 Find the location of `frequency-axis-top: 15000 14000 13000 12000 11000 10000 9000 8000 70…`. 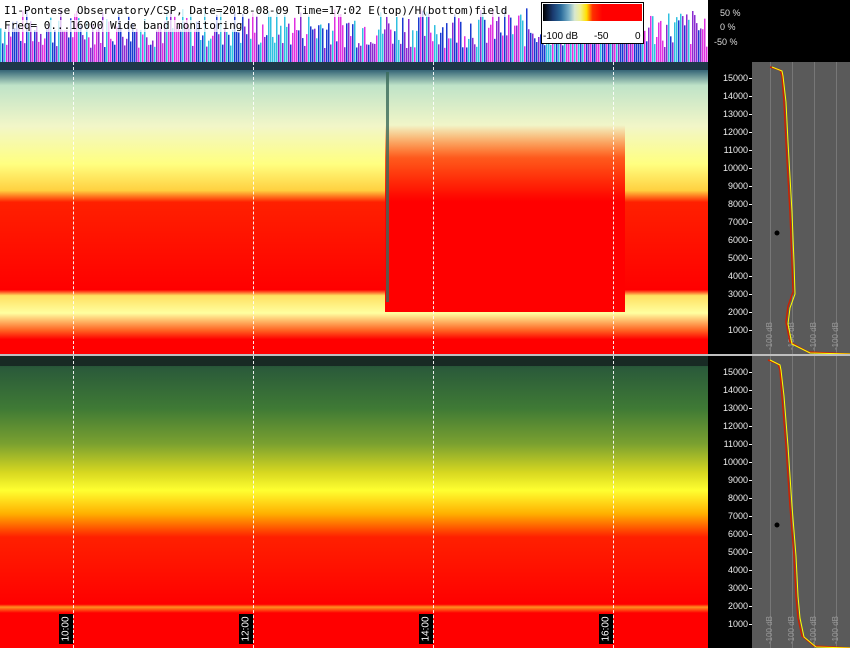

frequency-axis-top: 15000 14000 13000 12000 11000 10000 9000 8000 70… is located at coordinates (730, 208).